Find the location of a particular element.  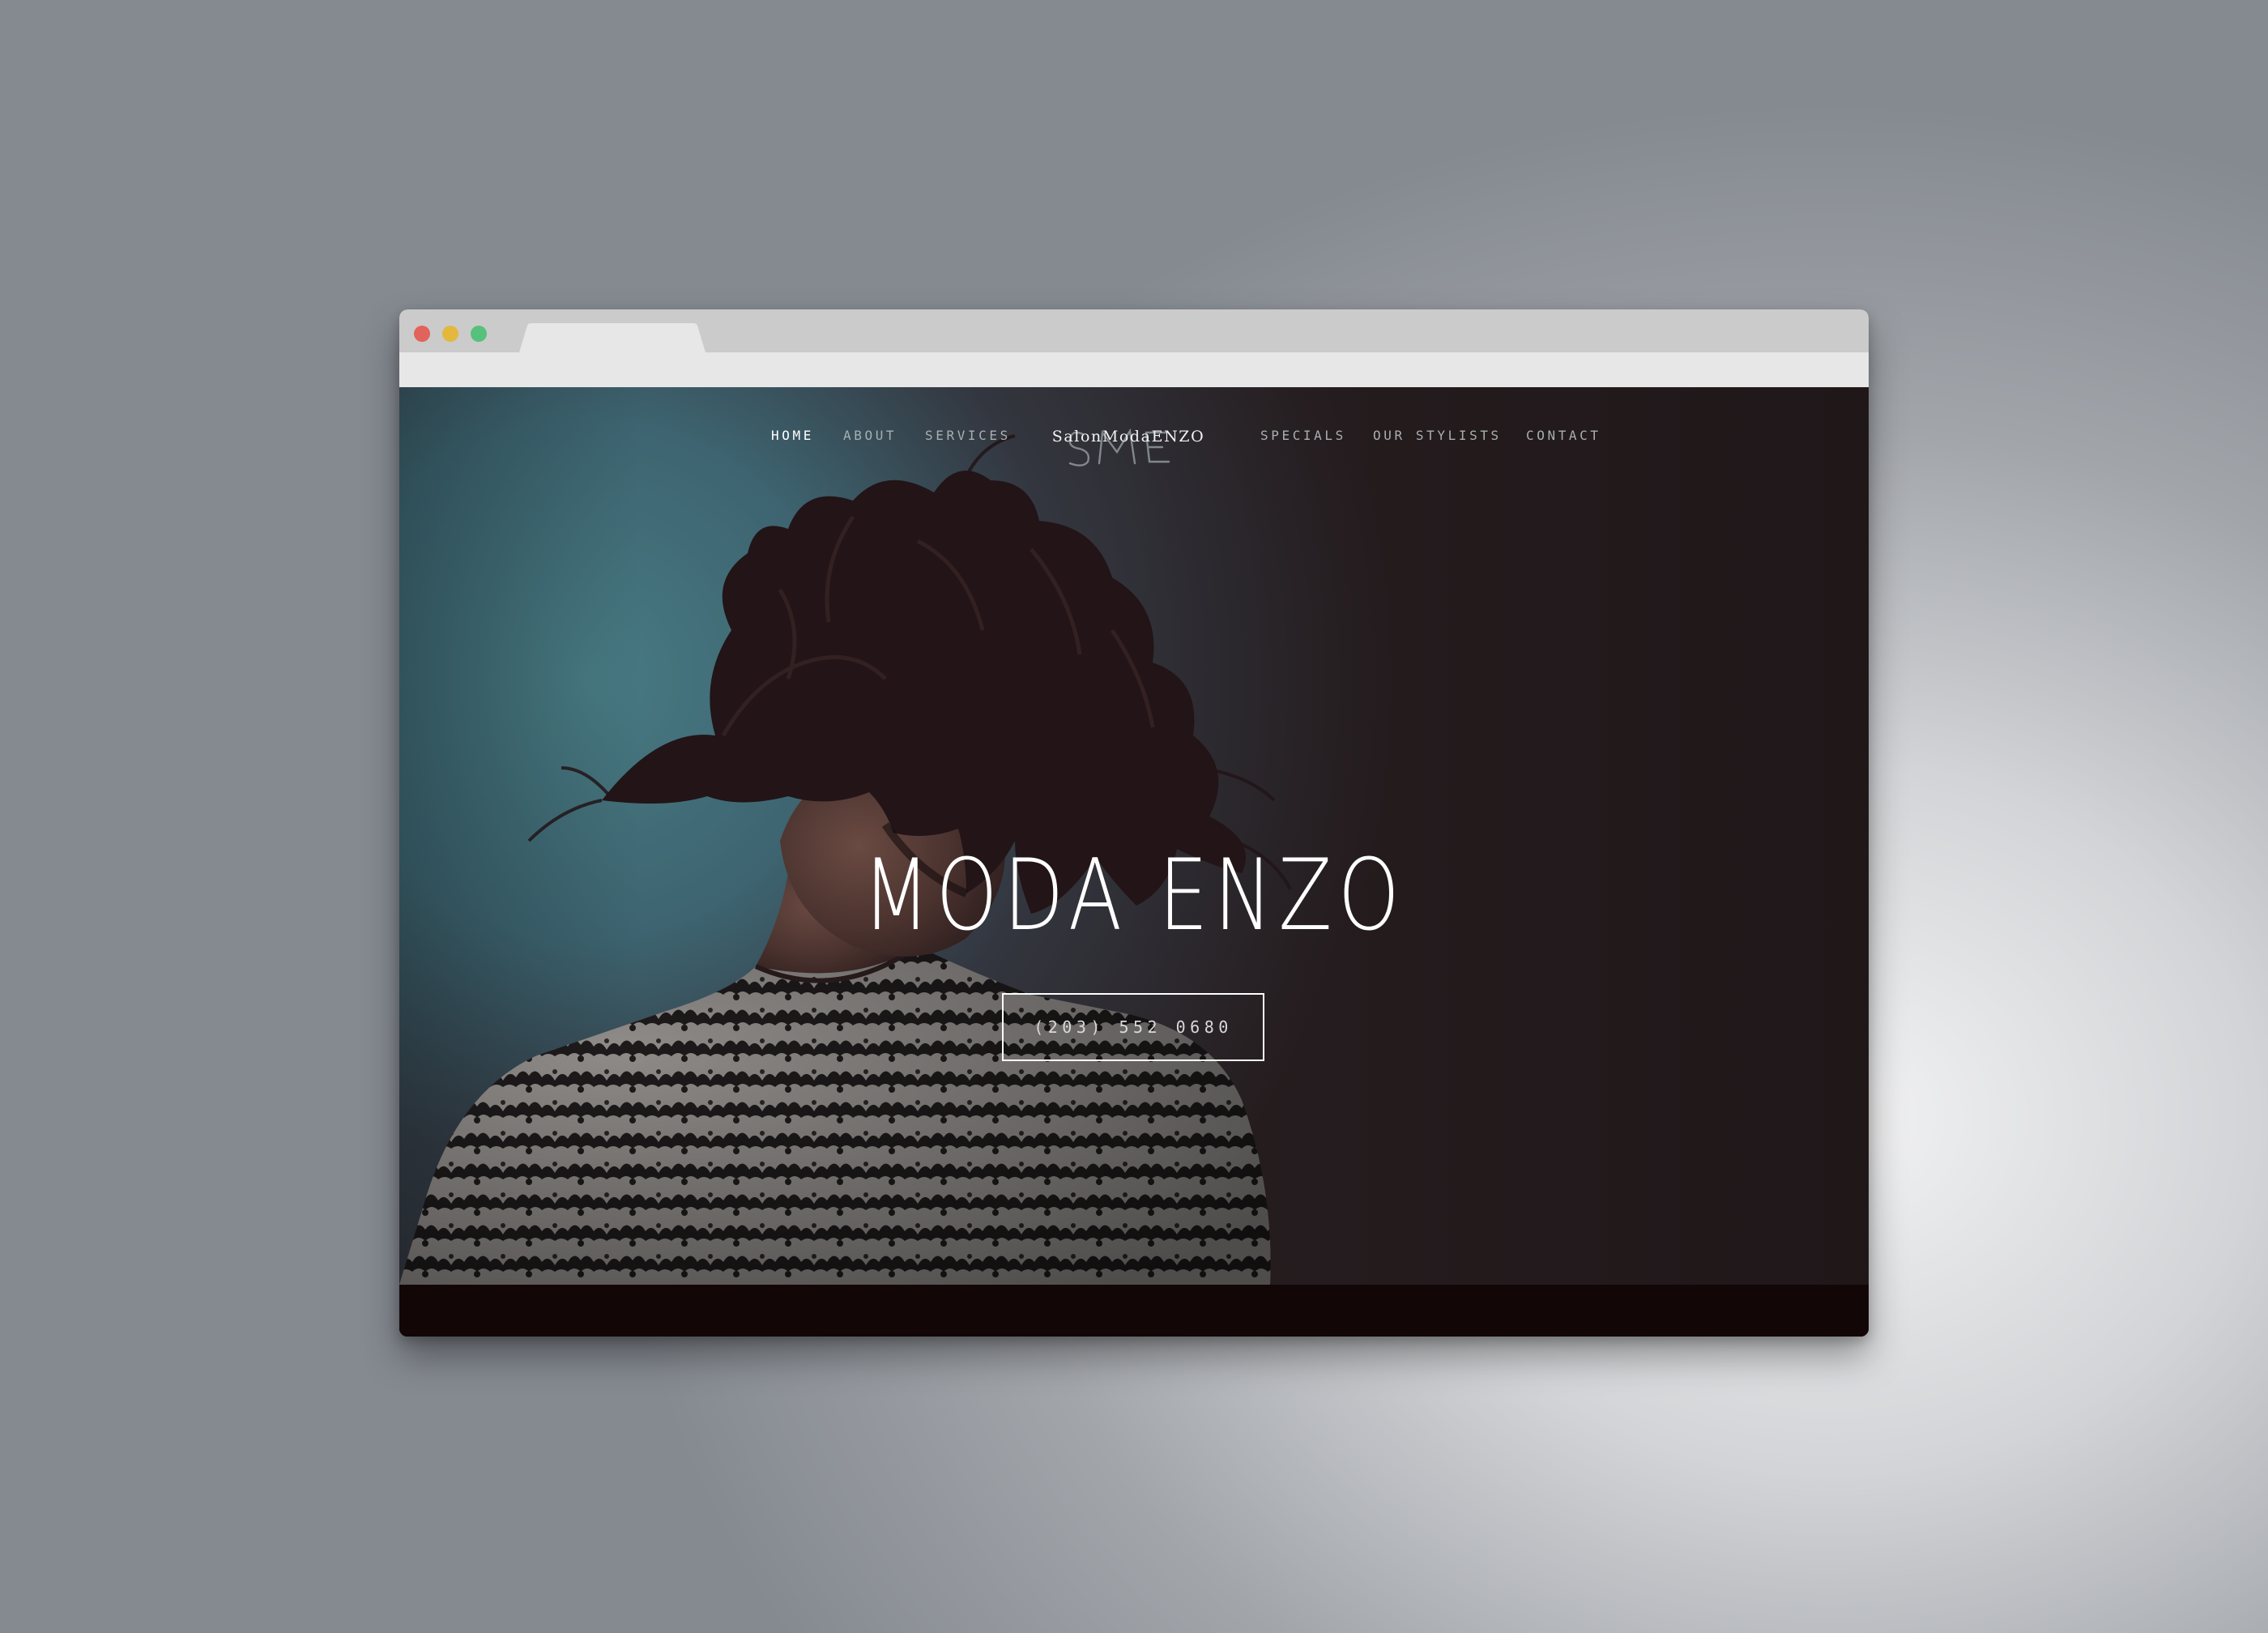

logo-text: SalonModaENZO is located at coordinates (1128, 437).